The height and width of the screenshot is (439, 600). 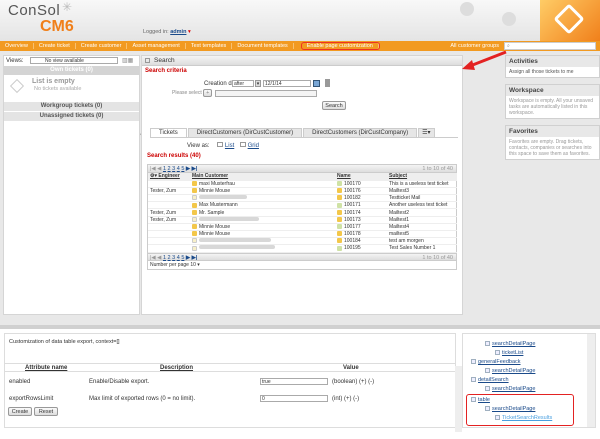 I want to click on customization-header: Attribute name Description Value, so click(x=230, y=367).